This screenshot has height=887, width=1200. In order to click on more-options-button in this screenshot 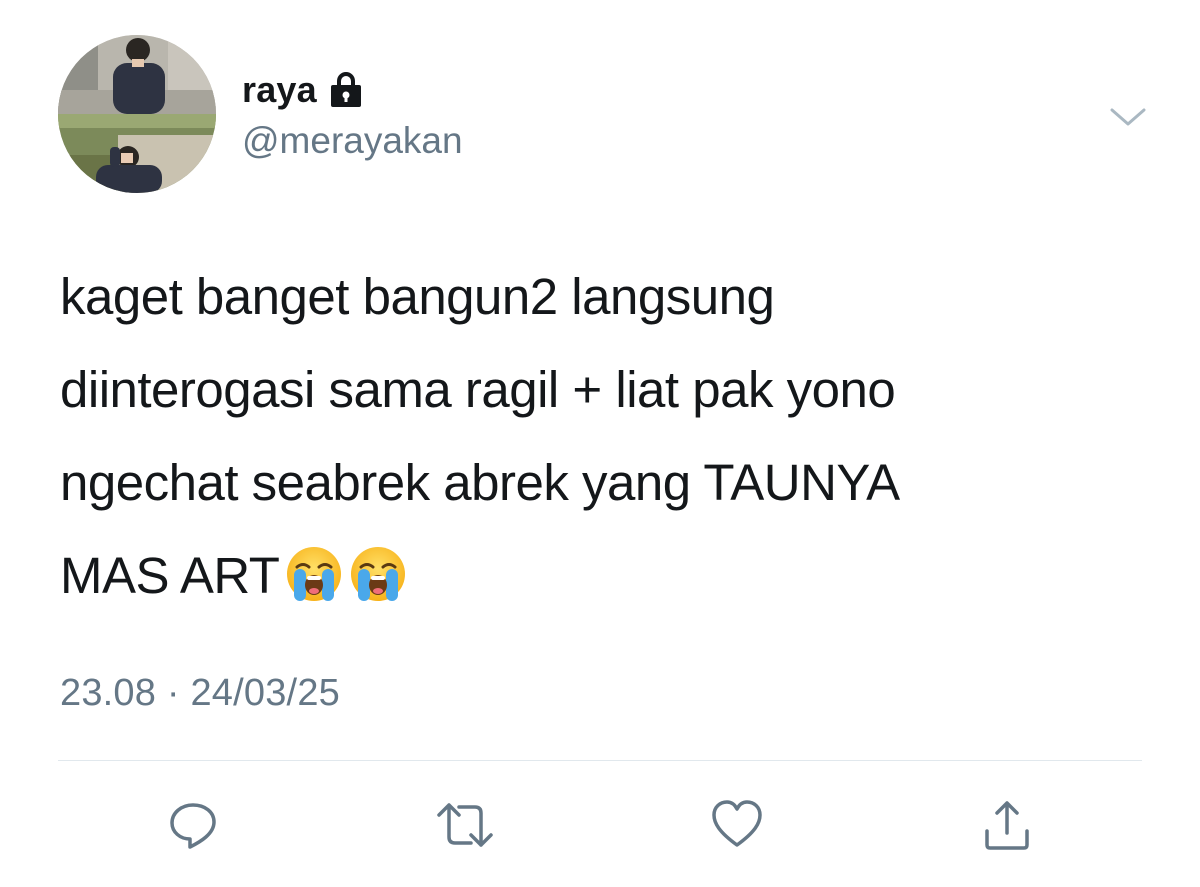, I will do `click(1128, 117)`.